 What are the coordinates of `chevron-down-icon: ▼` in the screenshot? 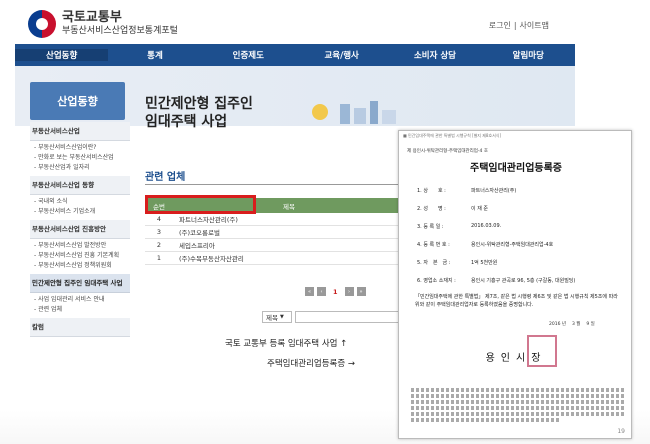 It's located at (281, 317).